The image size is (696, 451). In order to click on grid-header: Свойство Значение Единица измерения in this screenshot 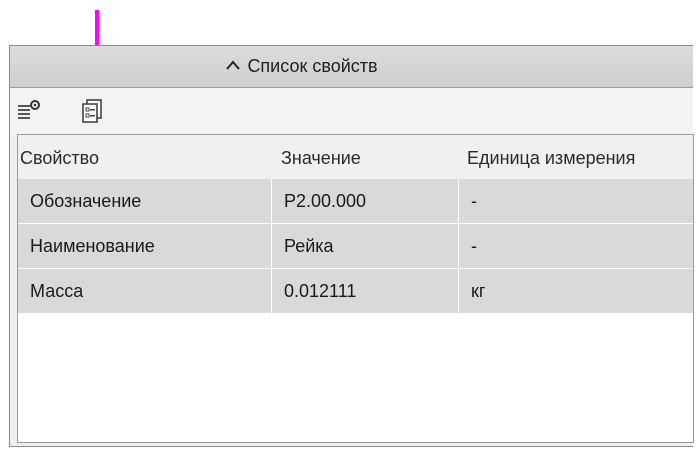, I will do `click(355, 157)`.